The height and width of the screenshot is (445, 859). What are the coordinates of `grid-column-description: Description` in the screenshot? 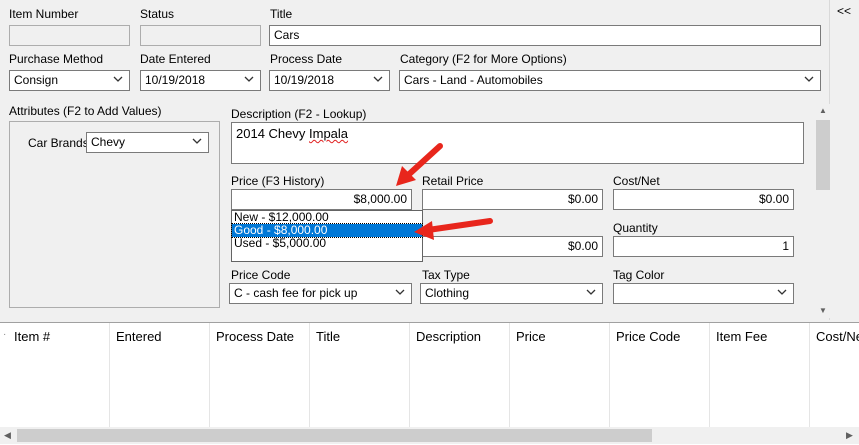 It's located at (460, 375).